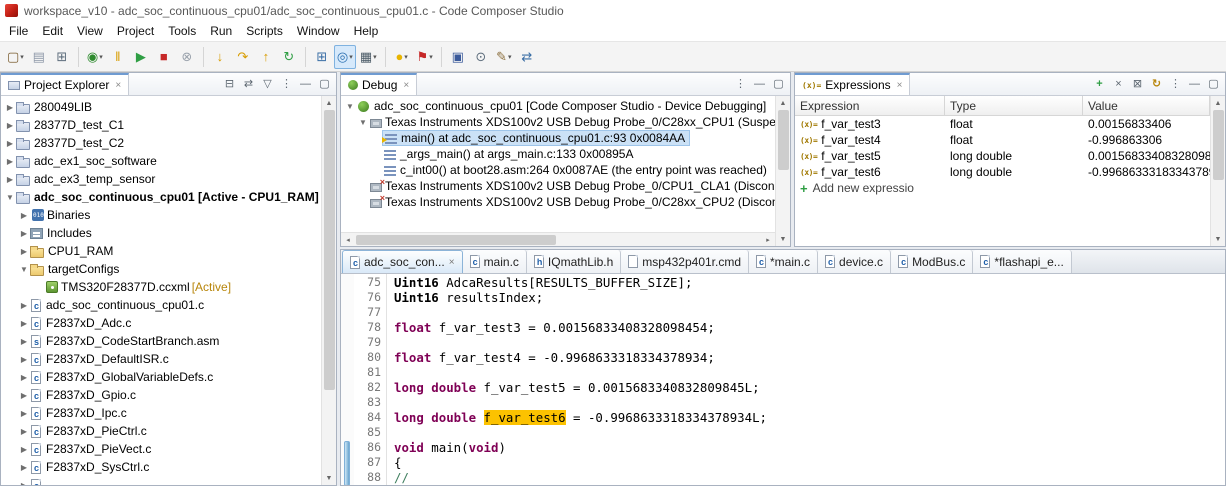 The width and height of the screenshot is (1226, 486). Describe the element at coordinates (1002, 140) in the screenshot. I see `expression-row: (x)= f_var_test4 float -0.996863306` at that location.